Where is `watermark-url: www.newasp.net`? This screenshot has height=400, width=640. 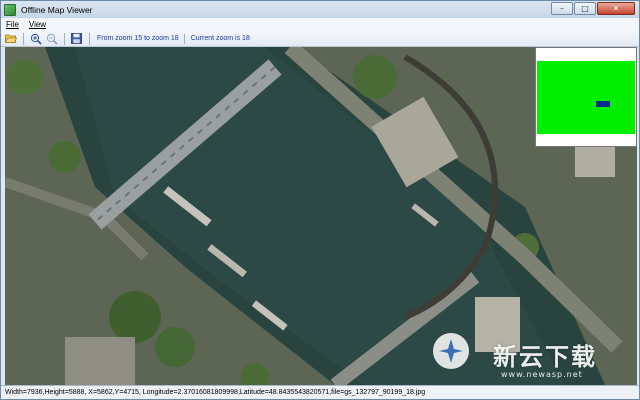
watermark-url: www.newasp.net is located at coordinates (542, 374).